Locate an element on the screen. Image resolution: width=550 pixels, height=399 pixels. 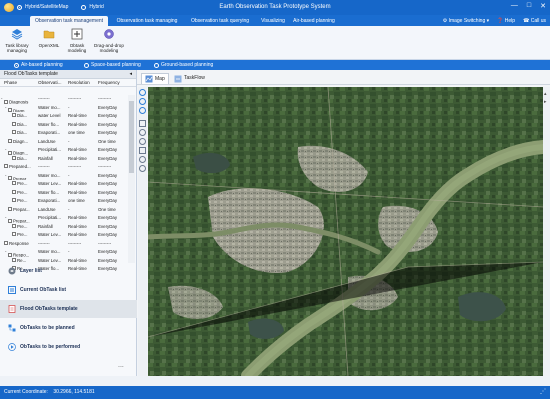
tree-row: Prepar... LandUse - One time is located at coordinates (64, 210).